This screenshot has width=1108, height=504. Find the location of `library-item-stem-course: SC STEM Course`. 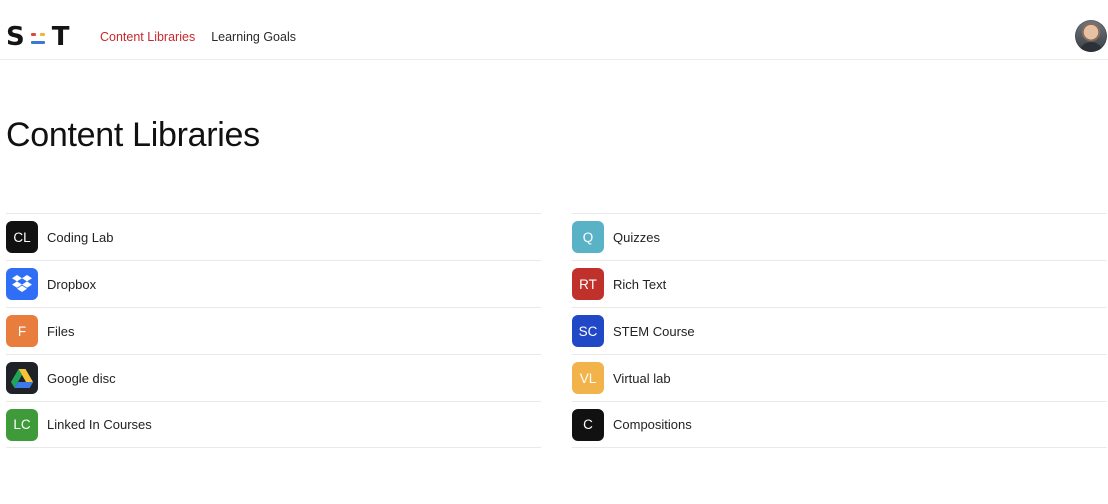

library-item-stem-course: SC STEM Course is located at coordinates (839, 330).